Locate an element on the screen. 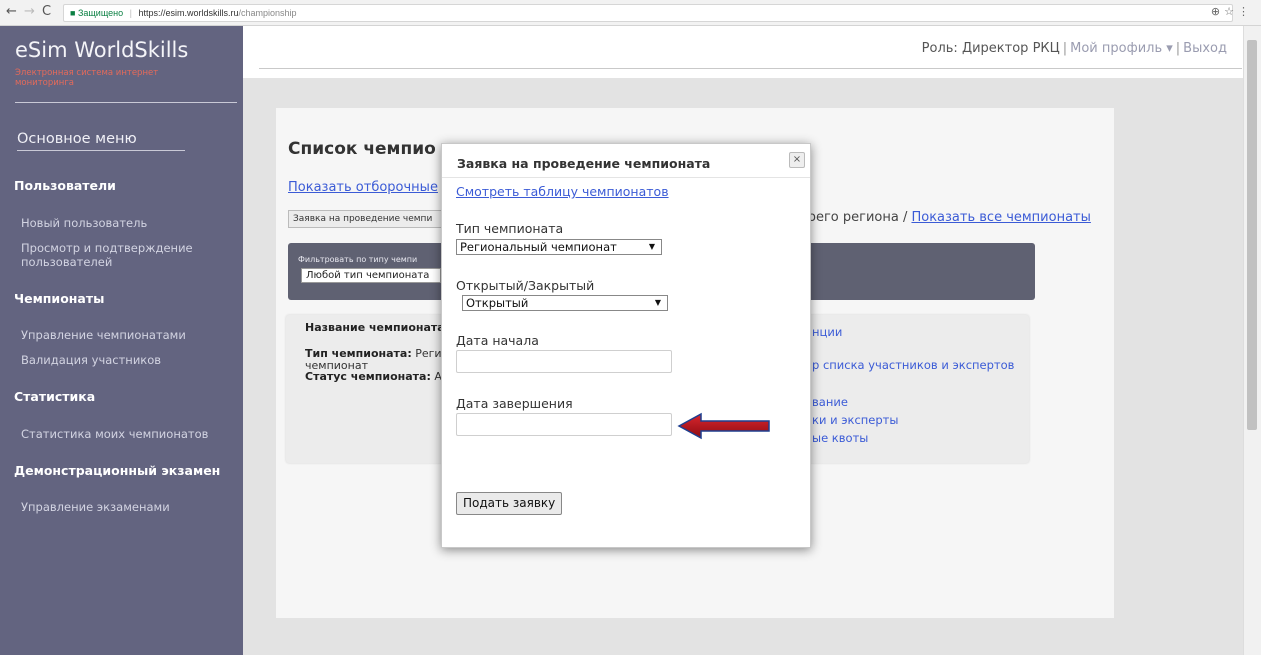  back-icon: ← is located at coordinates (11, 11).